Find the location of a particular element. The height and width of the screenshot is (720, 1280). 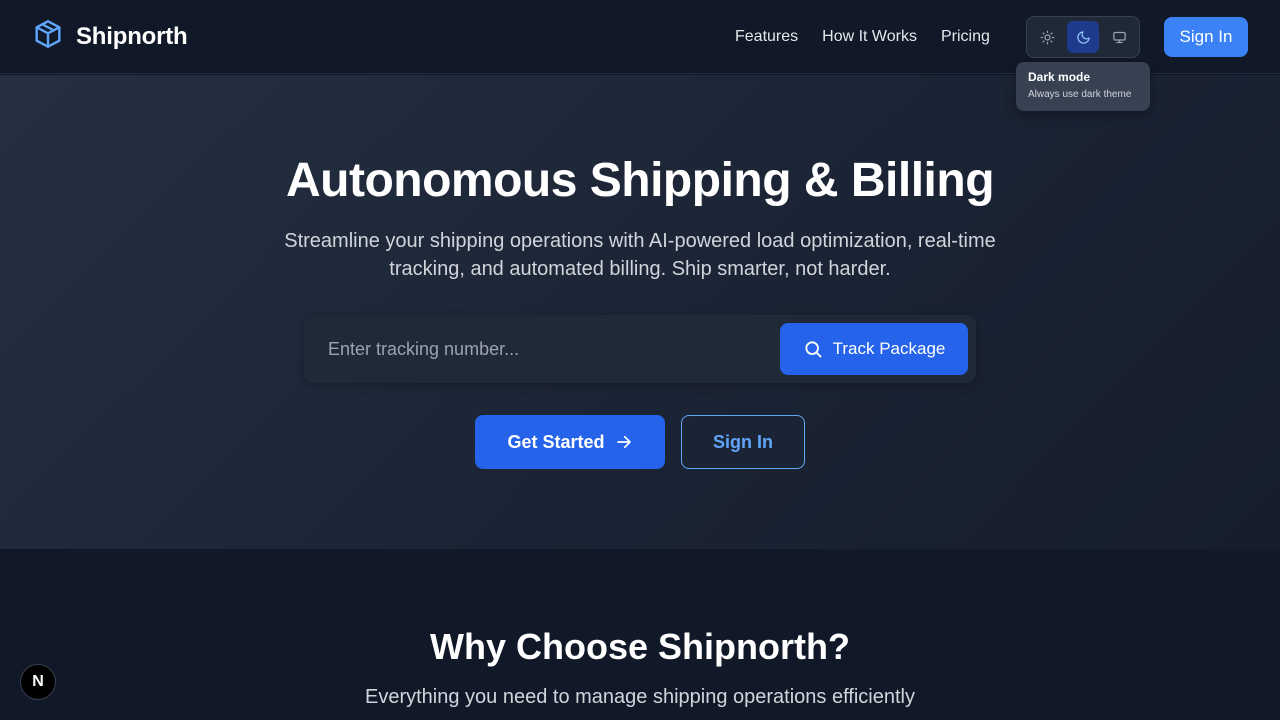

theme-light-button is located at coordinates (1047, 37).